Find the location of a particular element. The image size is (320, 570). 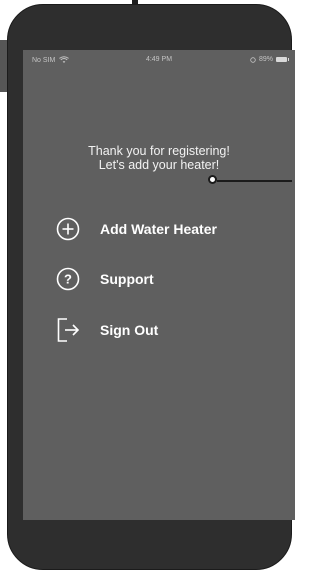

support-label: Support is located at coordinates (127, 279).